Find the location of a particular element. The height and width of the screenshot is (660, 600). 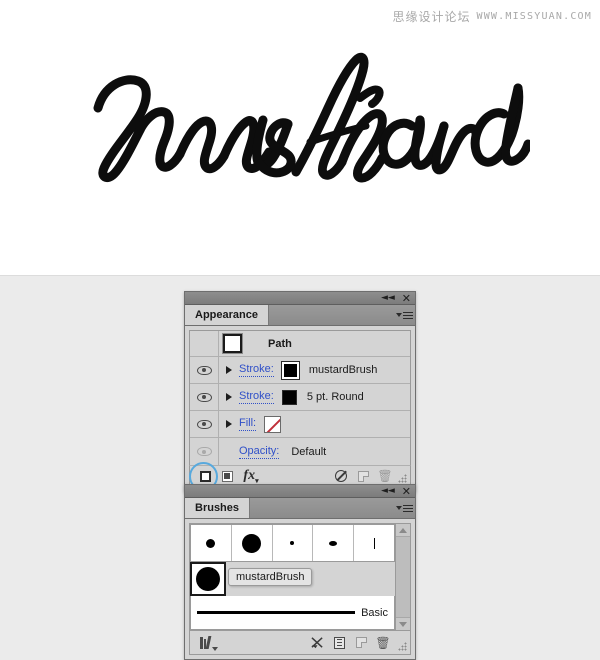

brush-dot-tiny is located at coordinates (293, 543).